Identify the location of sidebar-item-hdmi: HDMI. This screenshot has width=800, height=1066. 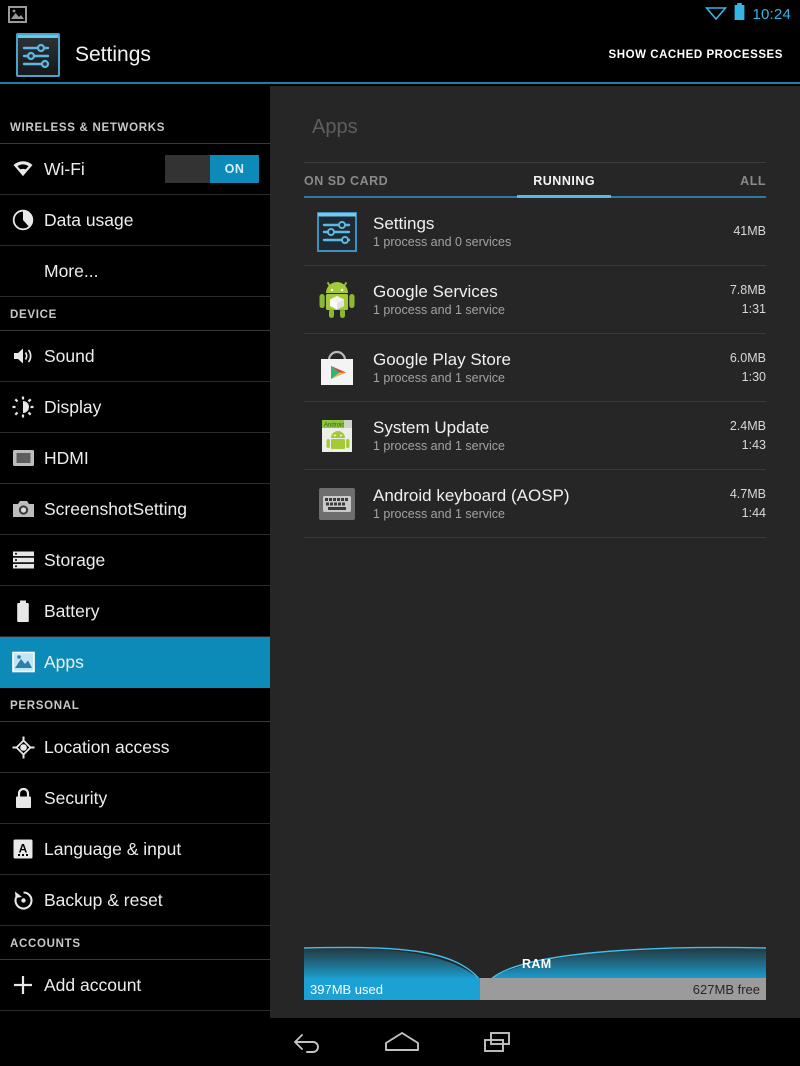
(135, 458).